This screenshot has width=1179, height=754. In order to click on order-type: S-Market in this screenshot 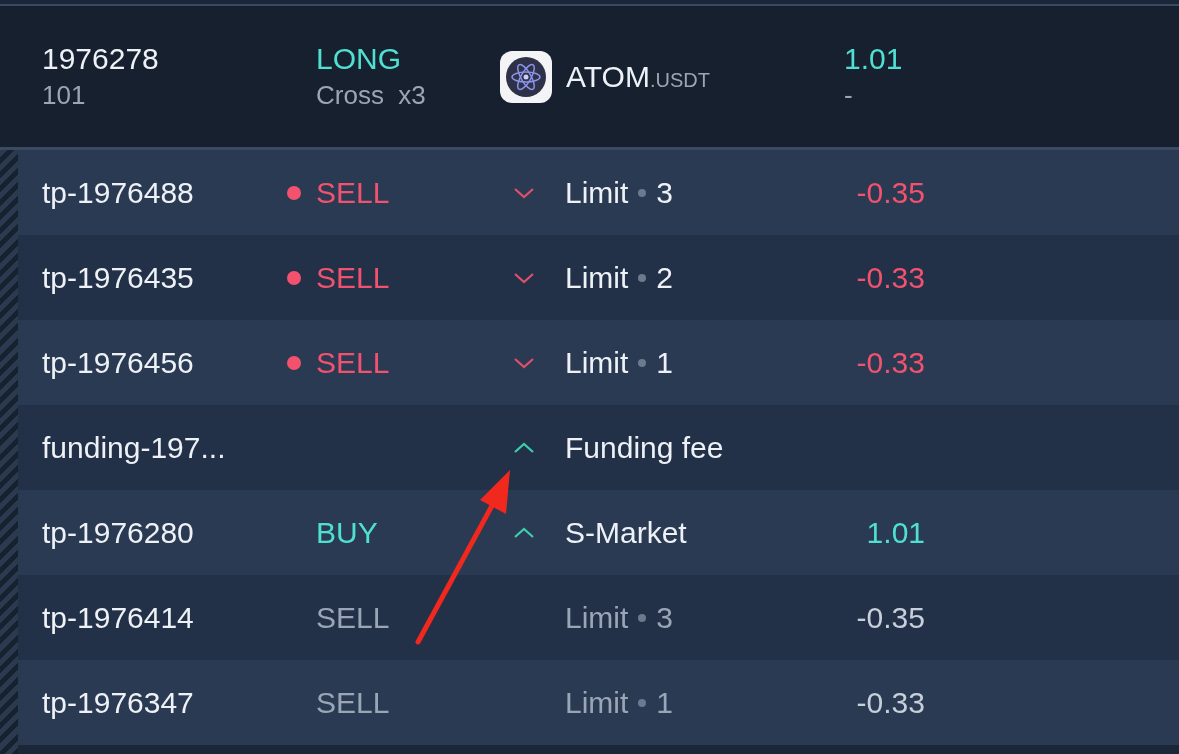, I will do `click(626, 532)`.